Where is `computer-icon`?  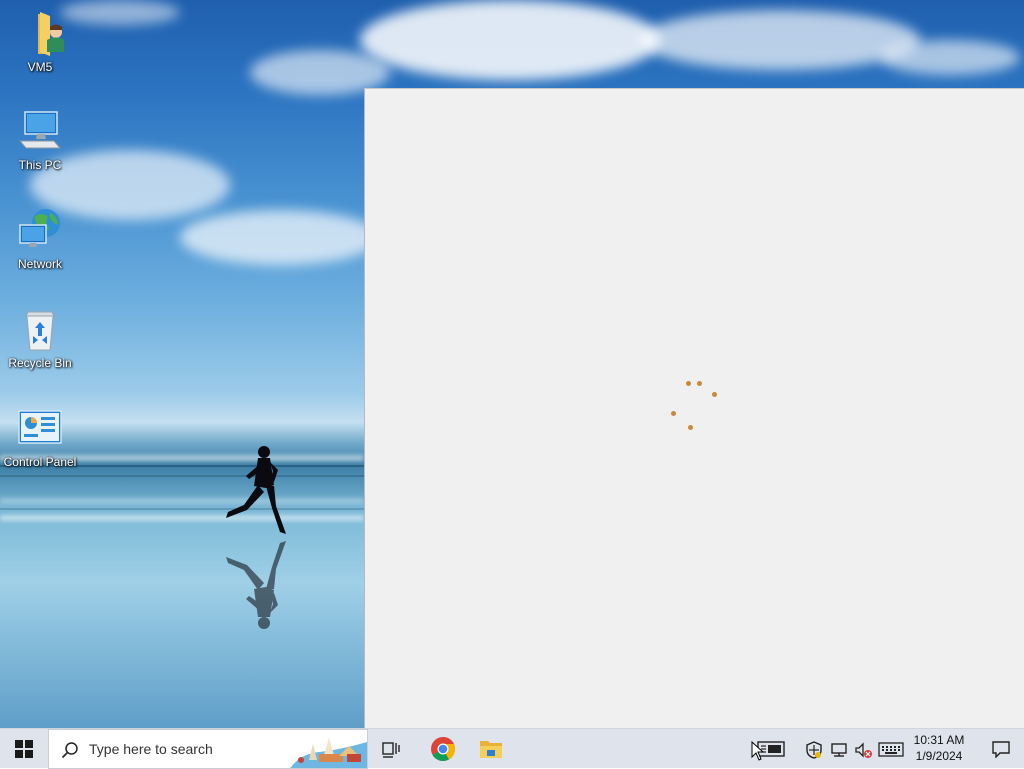
computer-icon is located at coordinates (40, 130).